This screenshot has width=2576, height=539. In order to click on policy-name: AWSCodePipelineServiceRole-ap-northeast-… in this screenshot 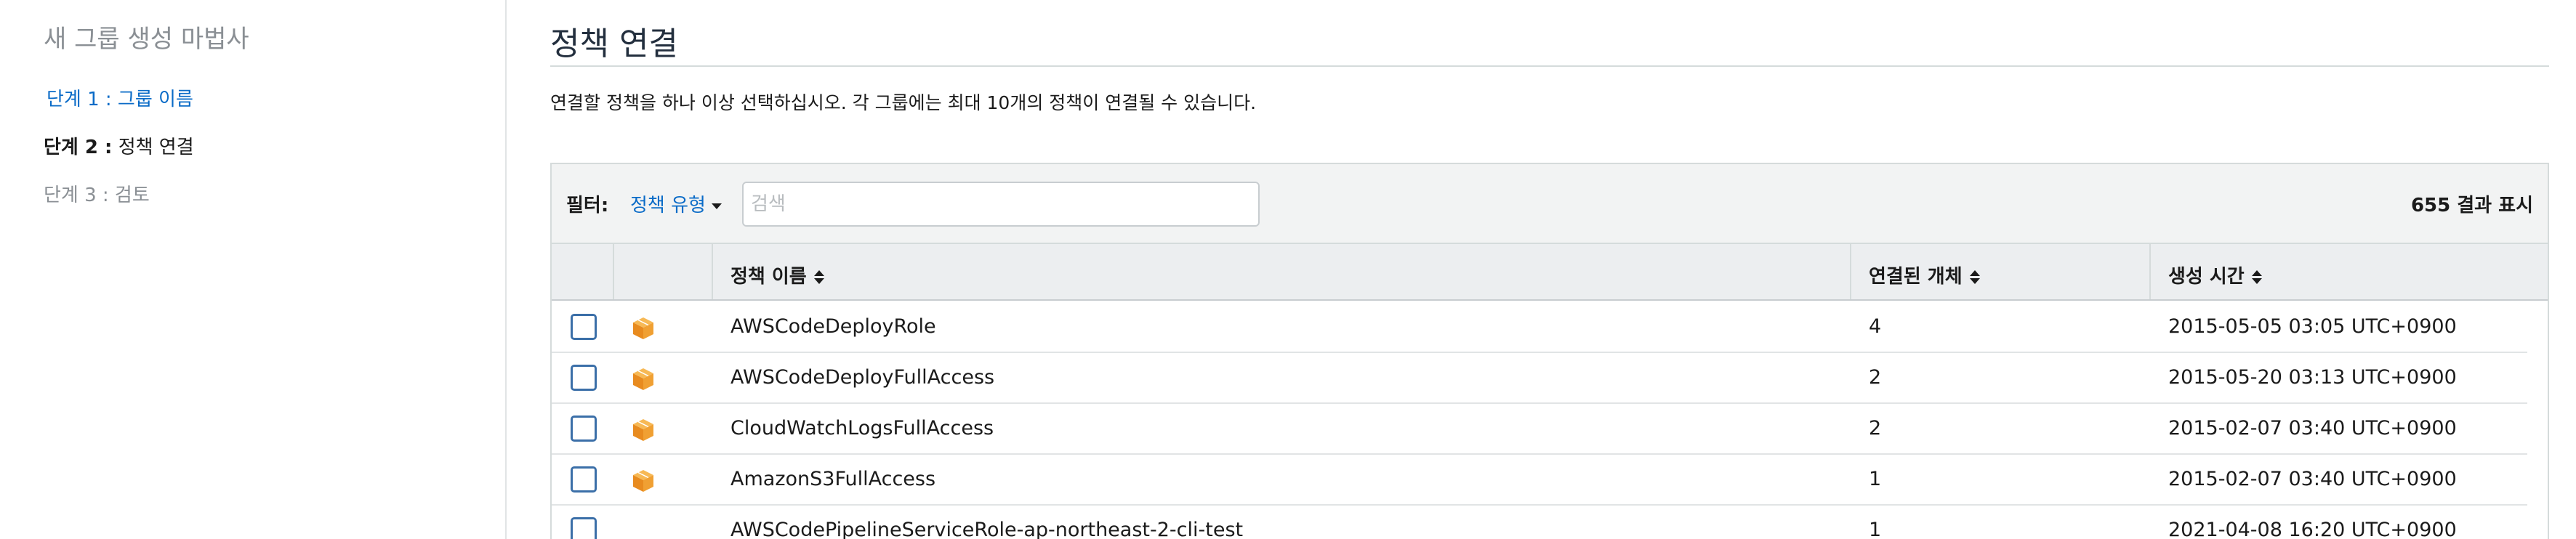, I will do `click(987, 529)`.